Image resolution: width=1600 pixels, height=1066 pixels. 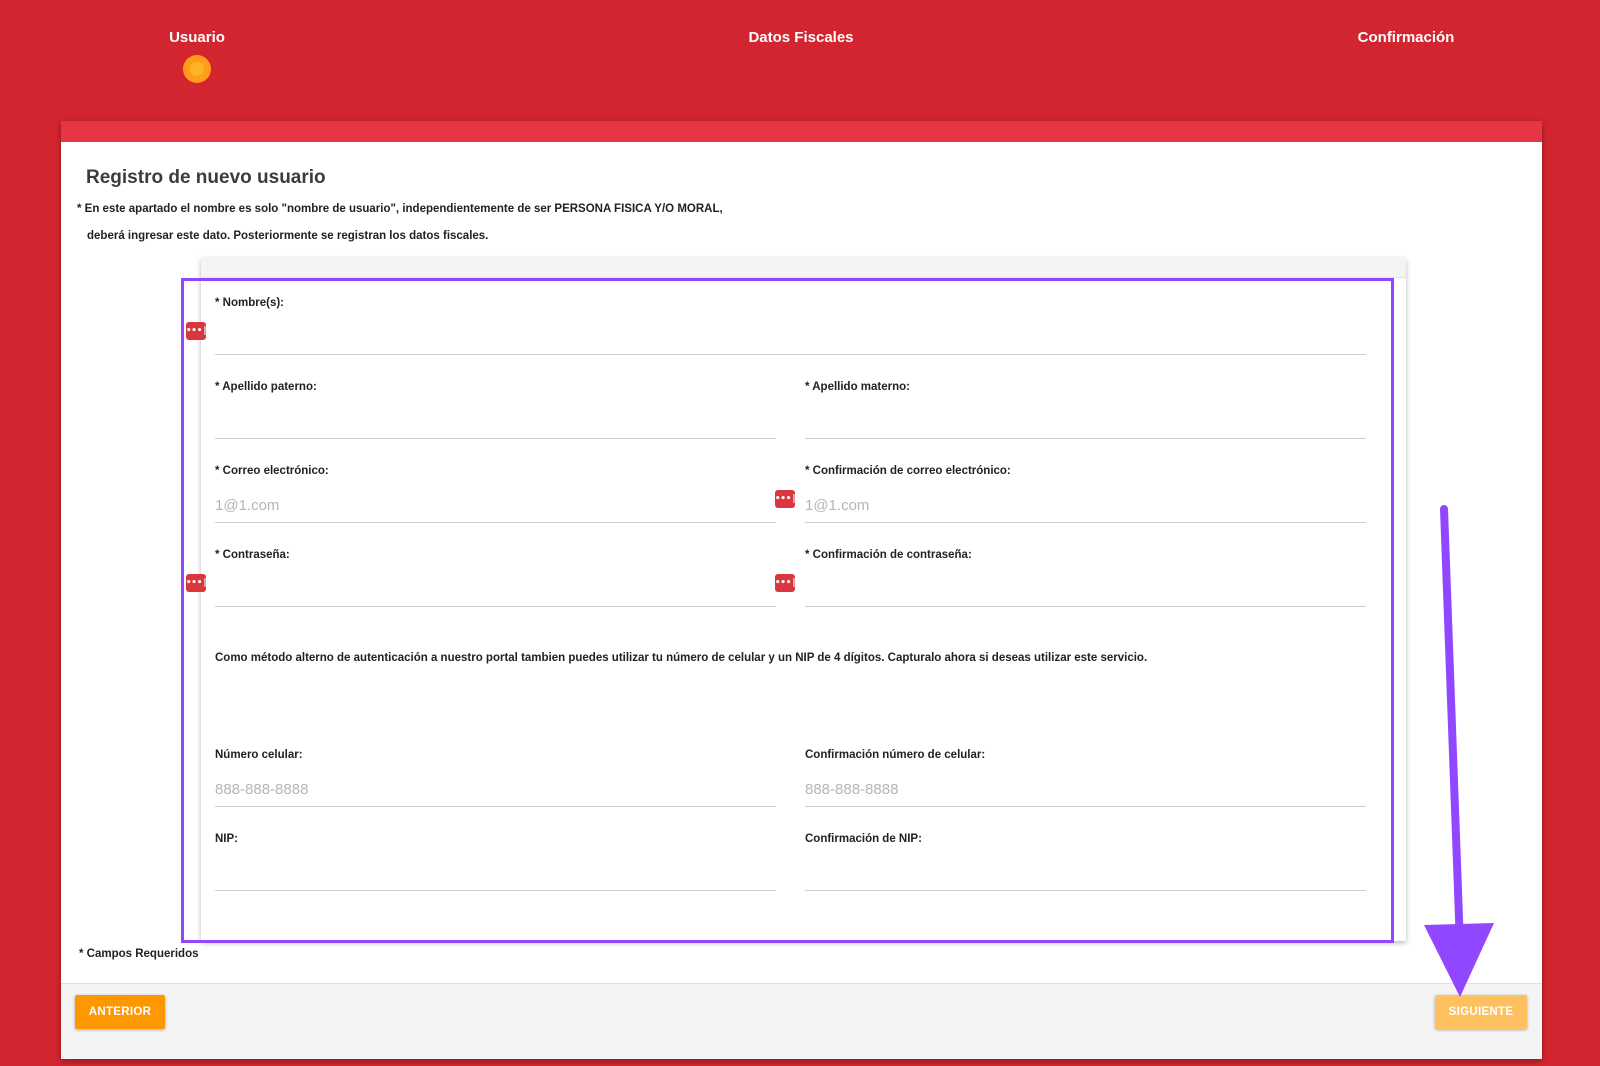 I want to click on siguiente-button: SIGUIENTE, so click(x=1481, y=1012).